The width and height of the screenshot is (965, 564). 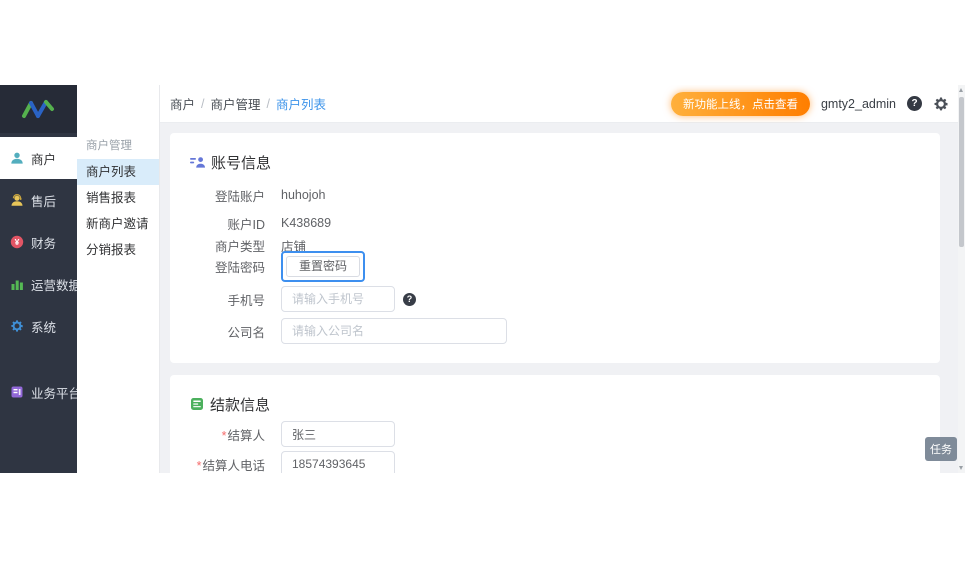 I want to click on settlement-phone-input, so click(x=338, y=462).